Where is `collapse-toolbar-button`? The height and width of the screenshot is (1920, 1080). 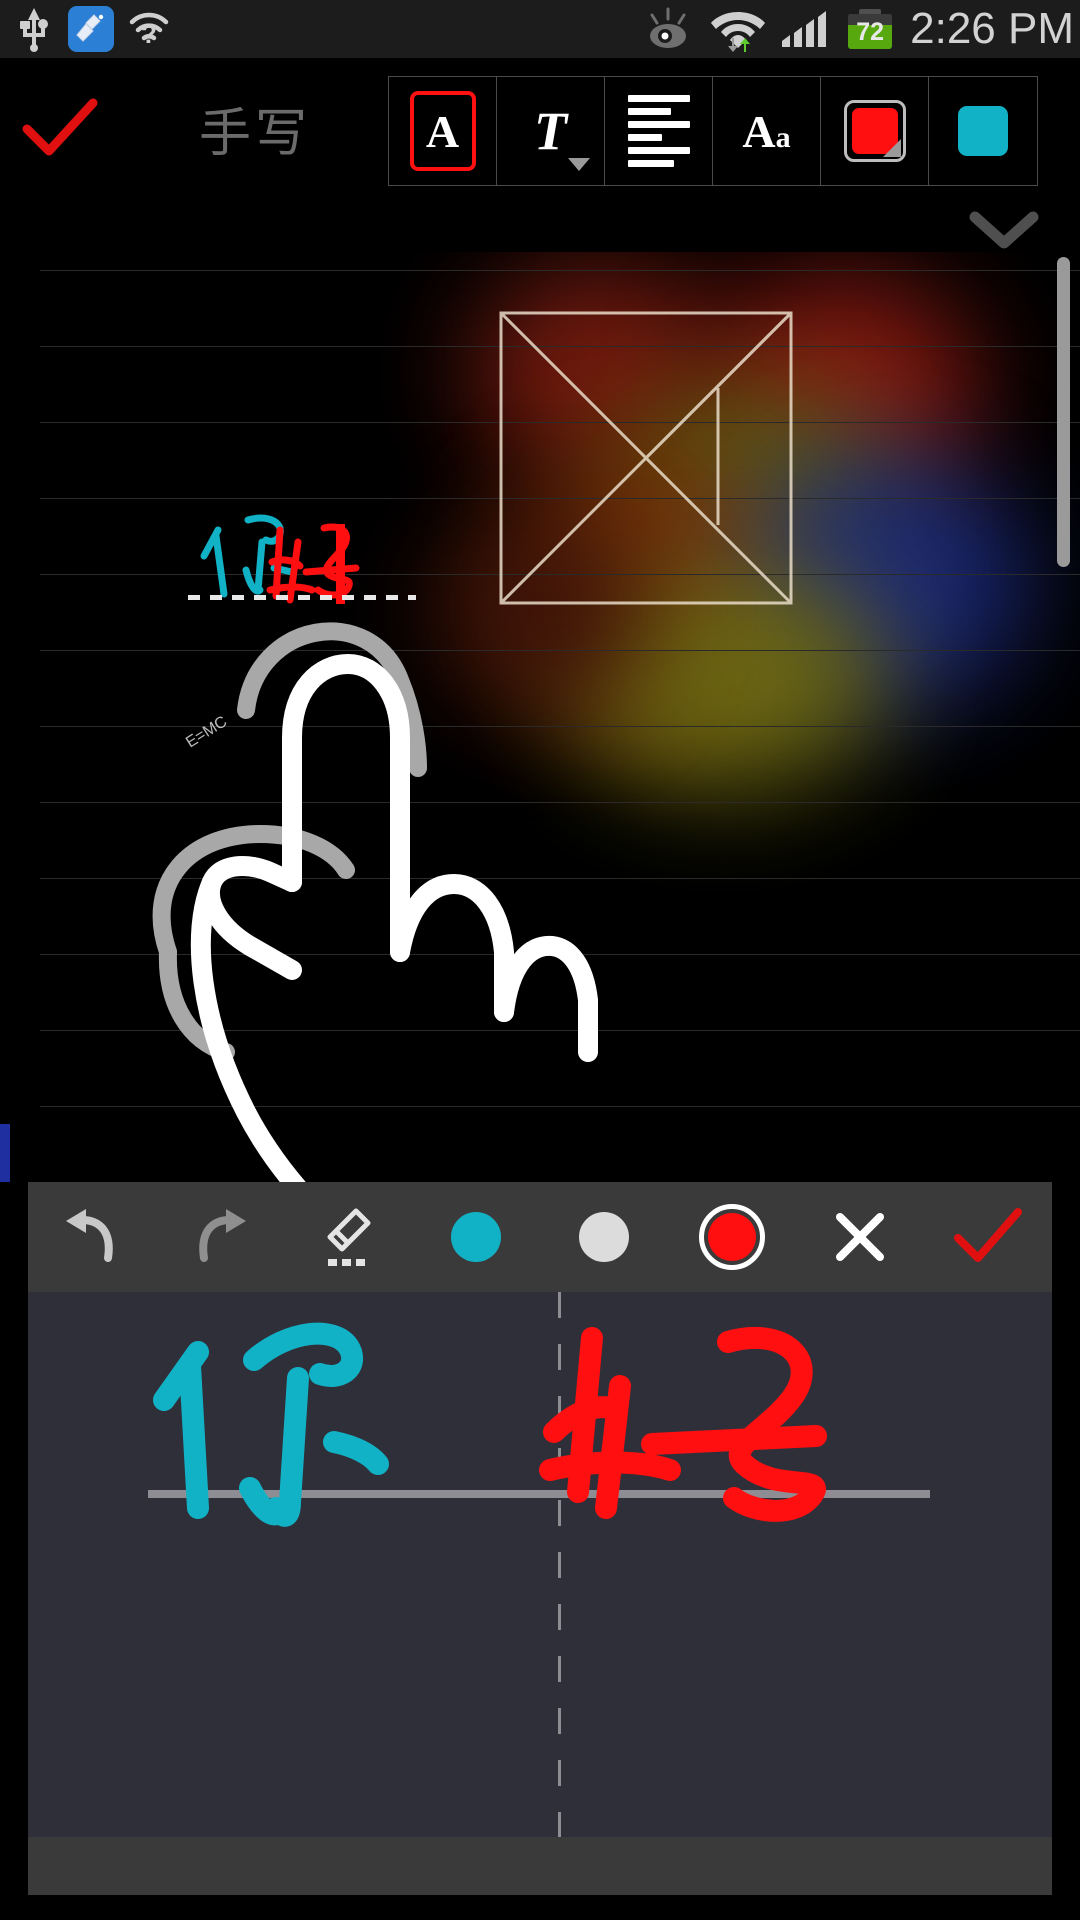 collapse-toolbar-button is located at coordinates (1004, 230).